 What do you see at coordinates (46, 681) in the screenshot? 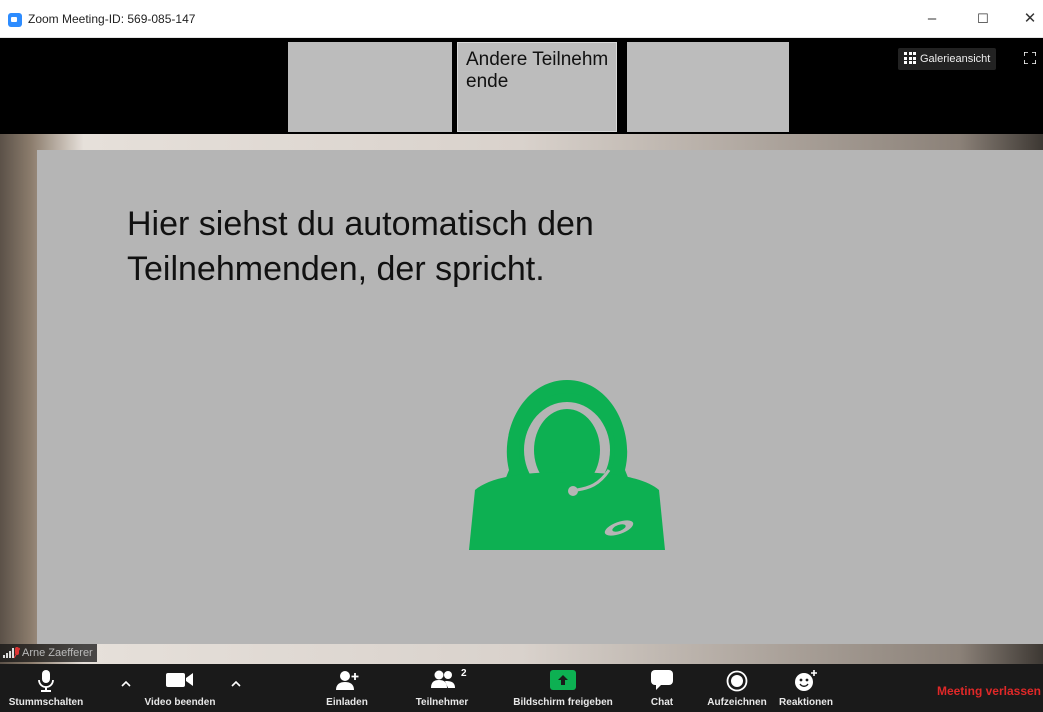
I see `microphone-icon` at bounding box center [46, 681].